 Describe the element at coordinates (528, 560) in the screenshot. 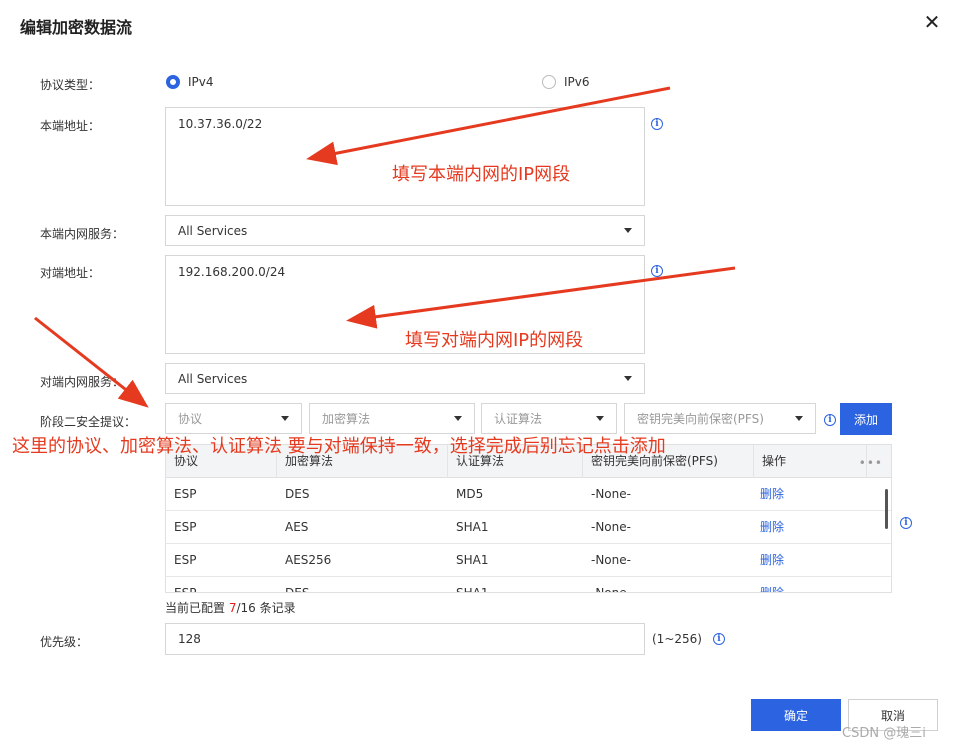

I see `table-row: ESP AES256 SHA1 -None- 删除` at that location.